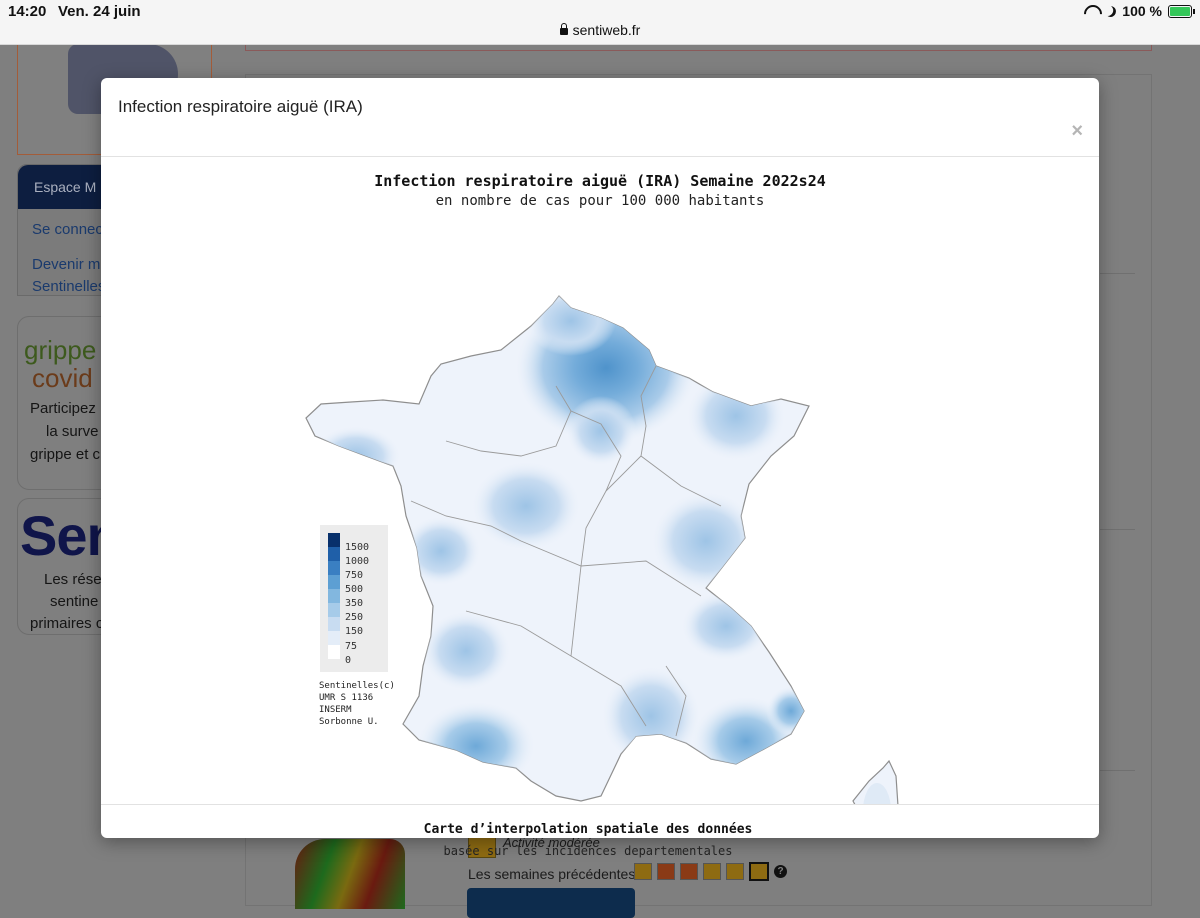 The width and height of the screenshot is (1200, 918). Describe the element at coordinates (354, 589) in the screenshot. I see `legend-label: 500` at that location.